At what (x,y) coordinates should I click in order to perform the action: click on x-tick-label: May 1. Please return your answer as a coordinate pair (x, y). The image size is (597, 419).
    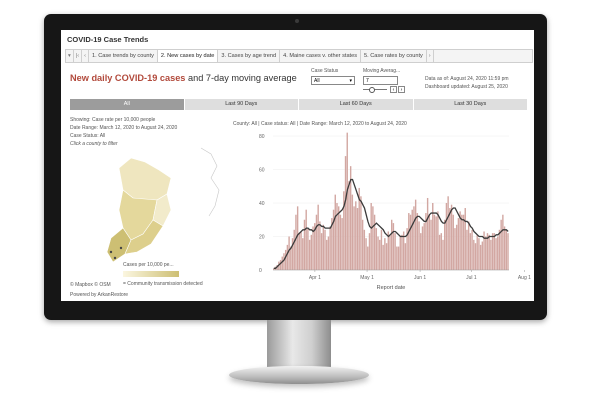
    Looking at the image, I should click on (367, 278).